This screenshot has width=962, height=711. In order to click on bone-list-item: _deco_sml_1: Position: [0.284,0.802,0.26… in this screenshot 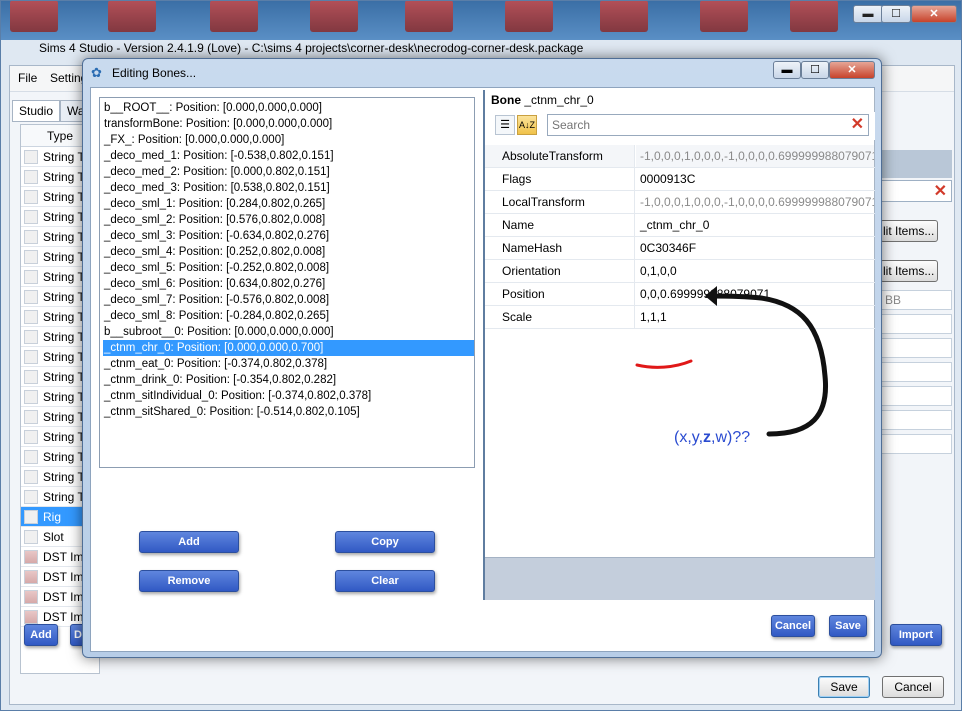, I will do `click(288, 204)`.